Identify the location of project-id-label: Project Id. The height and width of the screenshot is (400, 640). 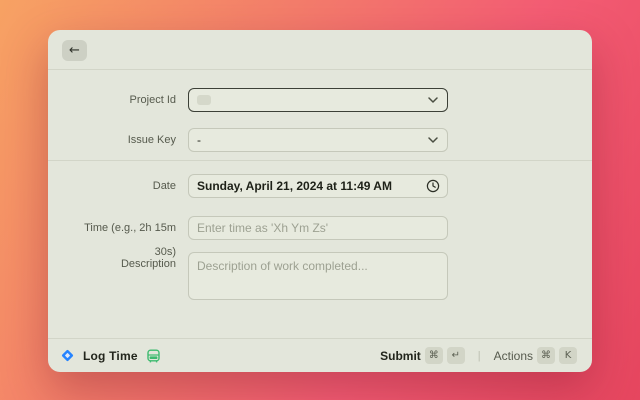
(152, 100).